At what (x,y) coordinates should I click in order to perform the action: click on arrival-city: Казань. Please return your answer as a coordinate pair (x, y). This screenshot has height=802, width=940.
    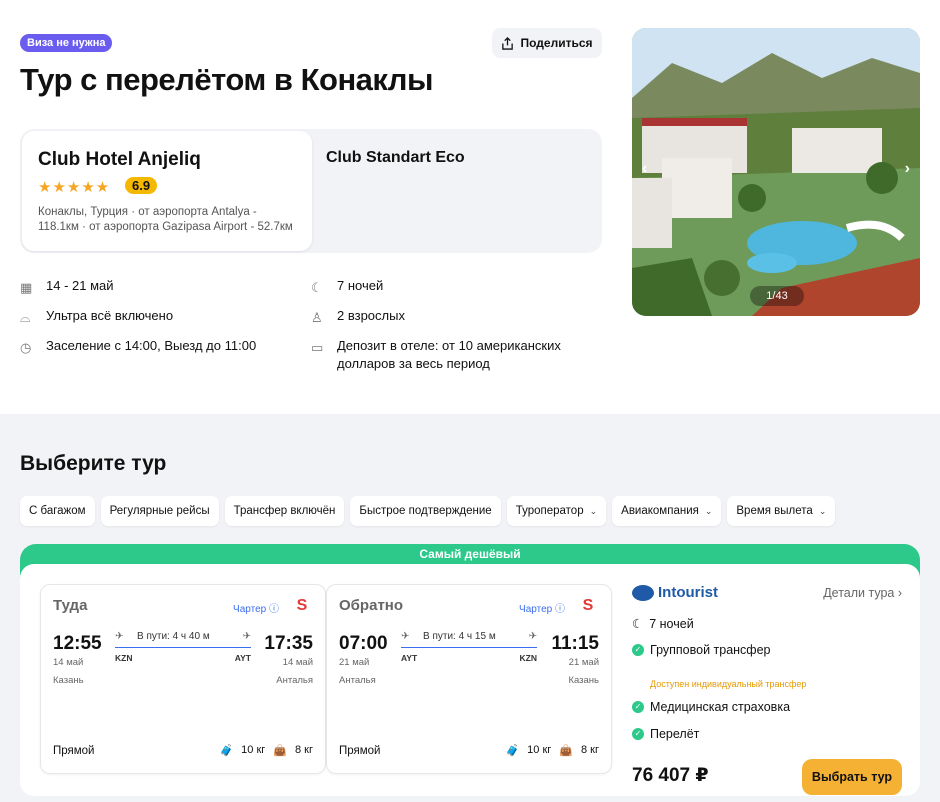
    Looking at the image, I should click on (583, 680).